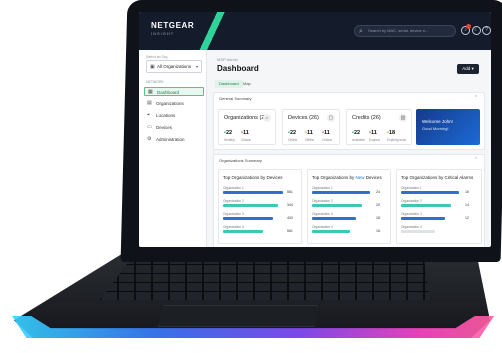 The width and height of the screenshot is (502, 353). Describe the element at coordinates (267, 118) in the screenshot. I see `building-icon: ⌂` at that location.